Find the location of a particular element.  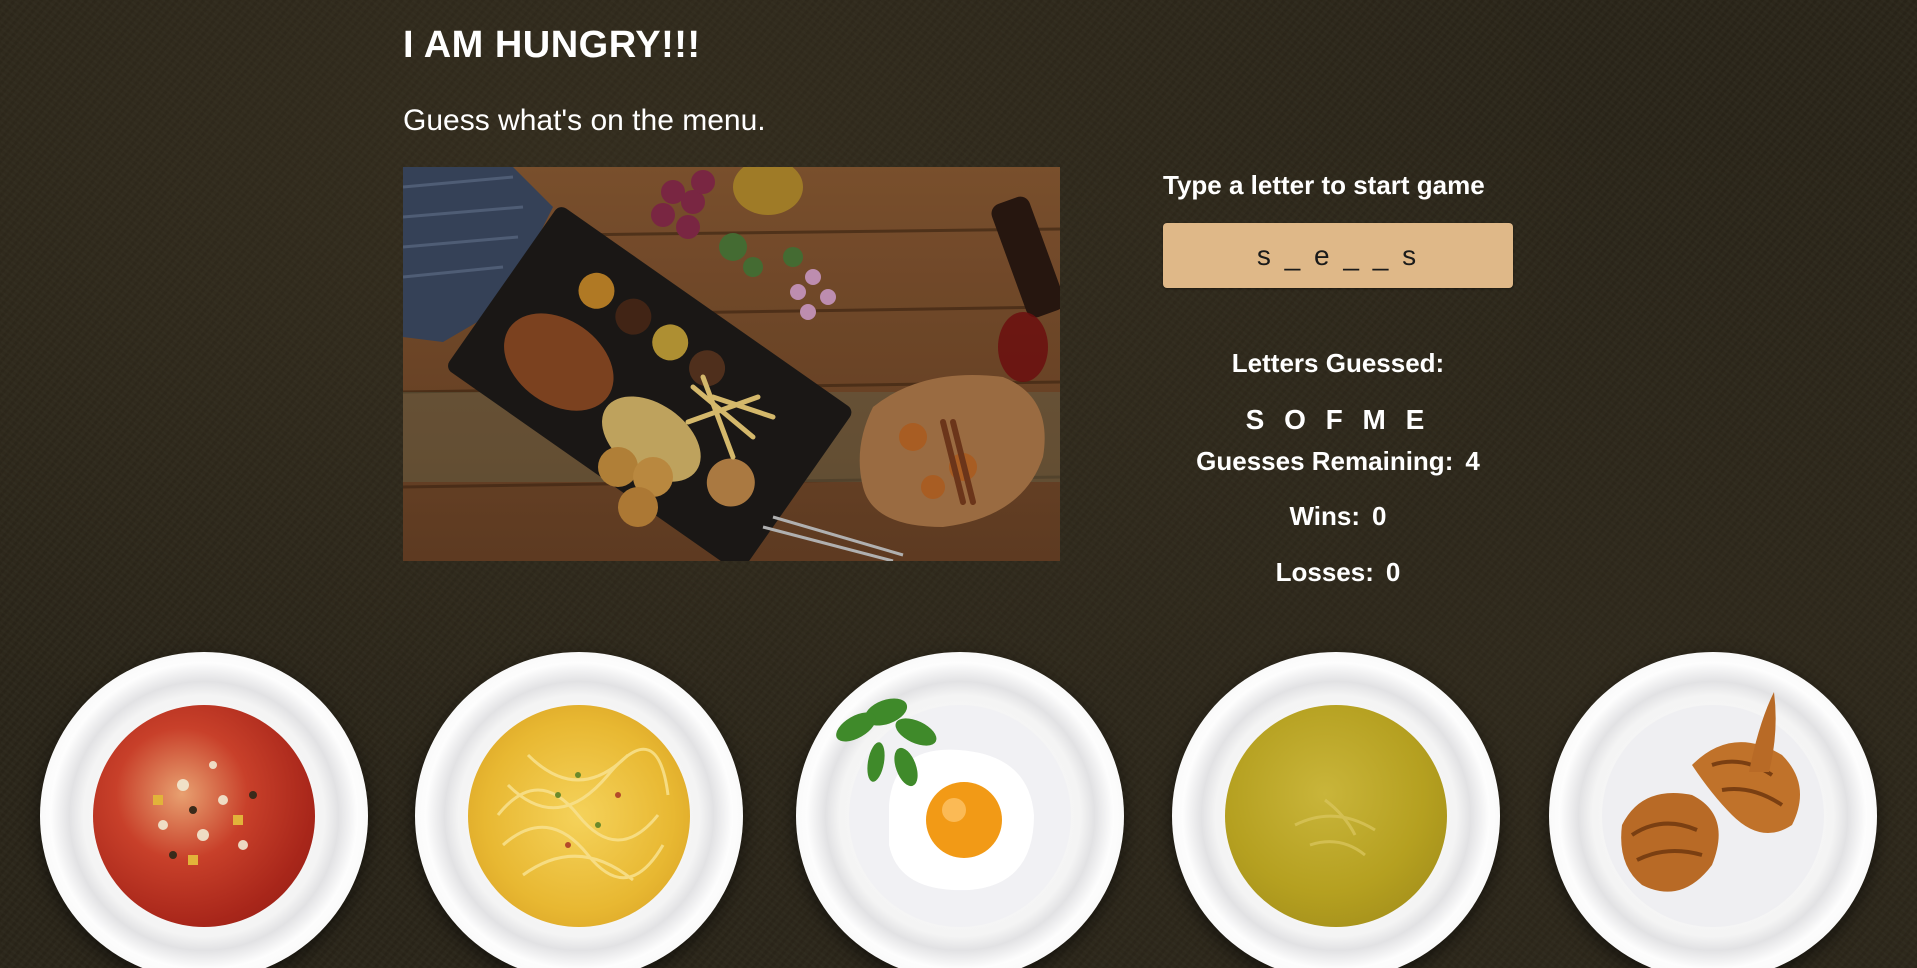

letters-guessed-value: S O F M E is located at coordinates (1338, 419).